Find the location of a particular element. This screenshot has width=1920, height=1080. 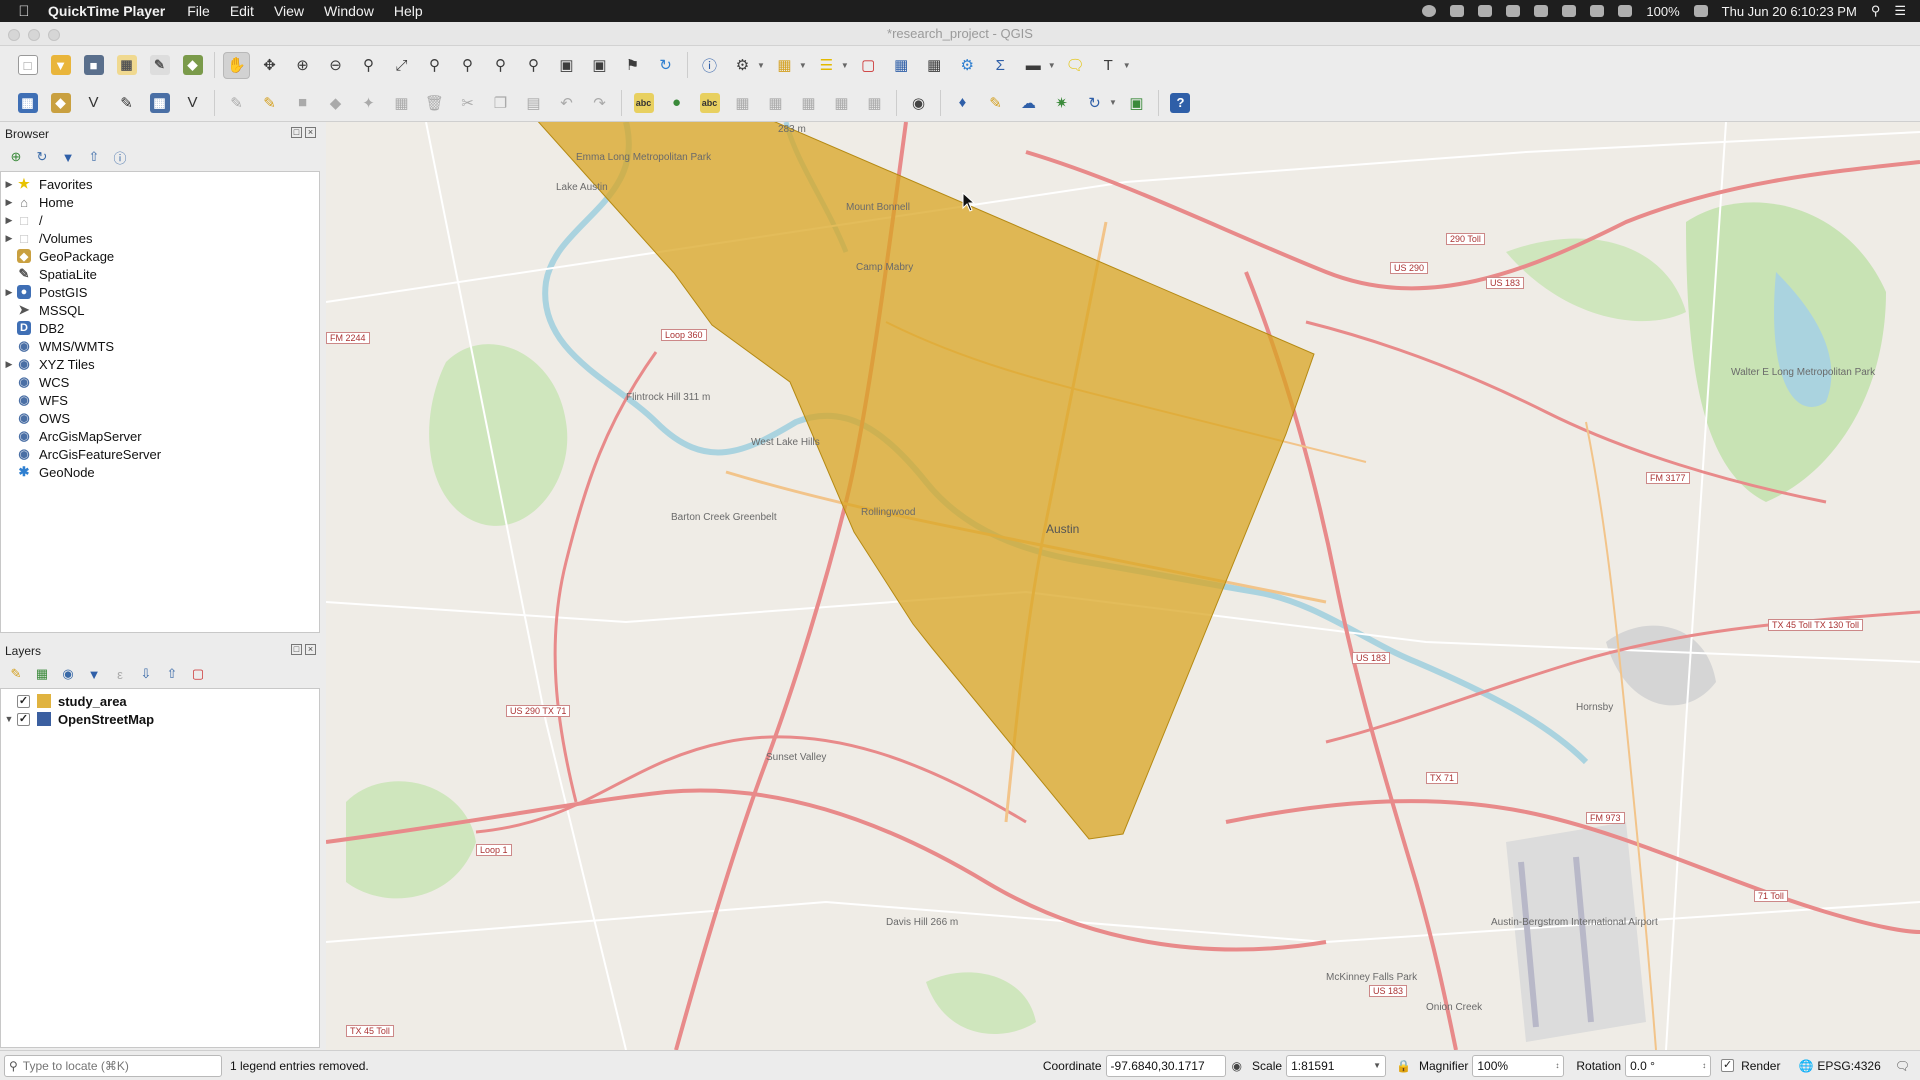

coordinate-field: -97.6840,30.1717 is located at coordinates (1165, 1065).